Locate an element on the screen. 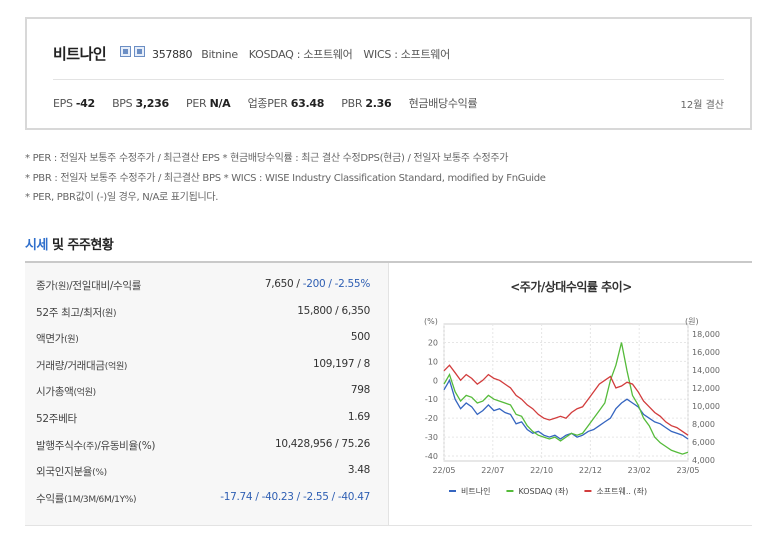 This screenshot has height=536, width=760. table-row: 외국인지분율(%) 3.48 is located at coordinates (206, 472).